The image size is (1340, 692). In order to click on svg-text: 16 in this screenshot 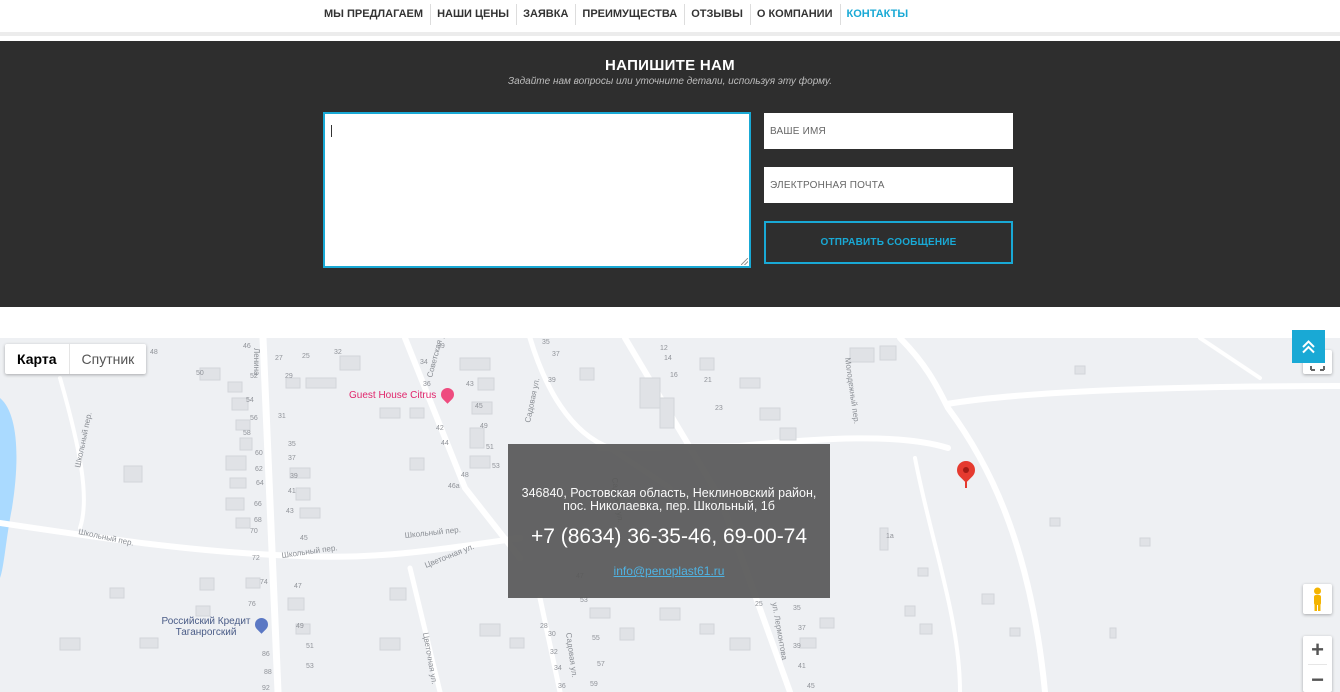, I will do `click(674, 375)`.